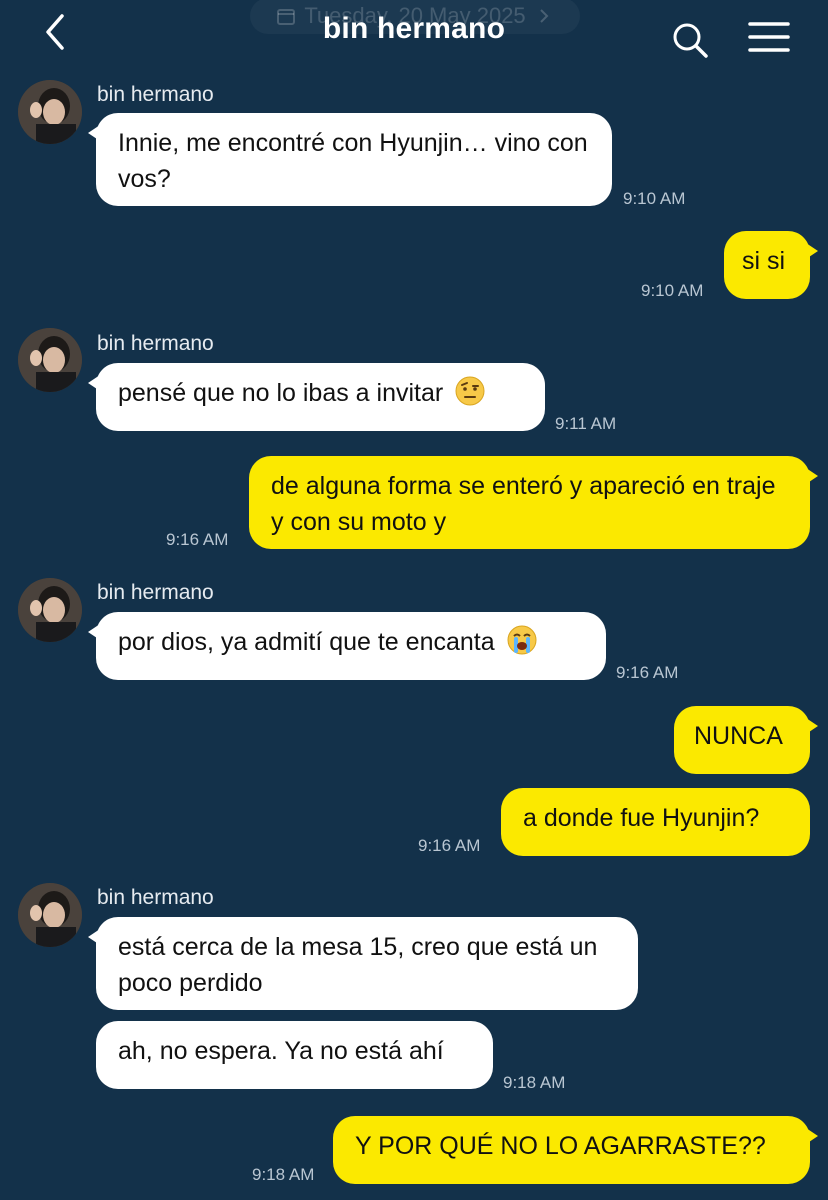 The height and width of the screenshot is (1200, 828). Describe the element at coordinates (738, 736) in the screenshot. I see `message-text: NUNCA` at that location.